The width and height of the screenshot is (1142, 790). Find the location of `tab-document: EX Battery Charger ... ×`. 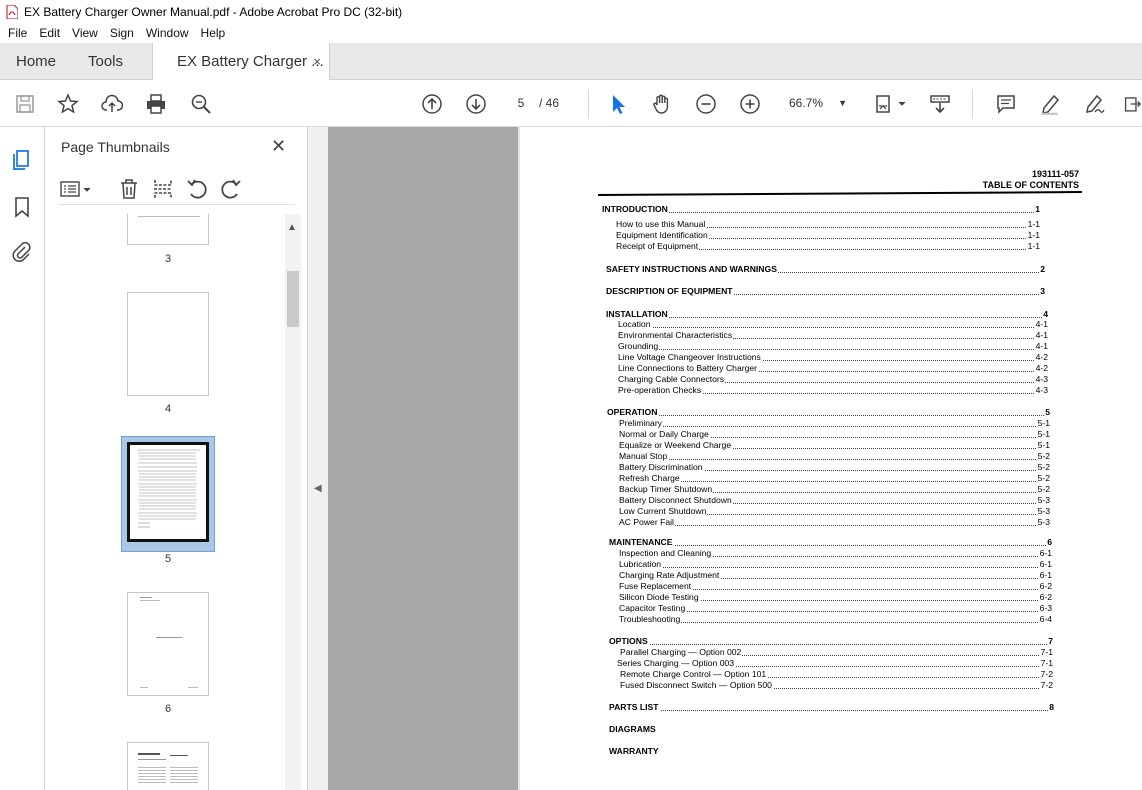

tab-document: EX Battery Charger ... × is located at coordinates (241, 61).